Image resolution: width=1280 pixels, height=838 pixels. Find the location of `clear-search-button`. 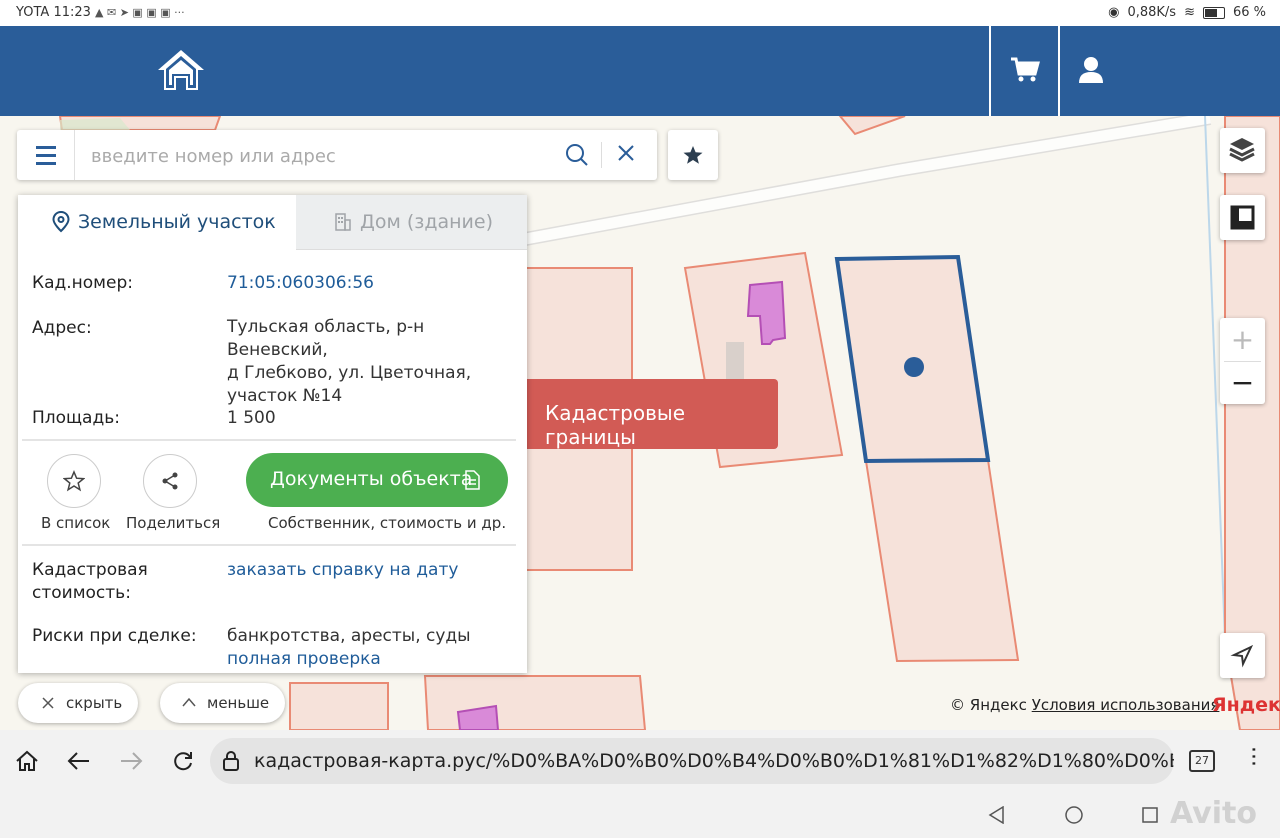

clear-search-button is located at coordinates (626, 155).